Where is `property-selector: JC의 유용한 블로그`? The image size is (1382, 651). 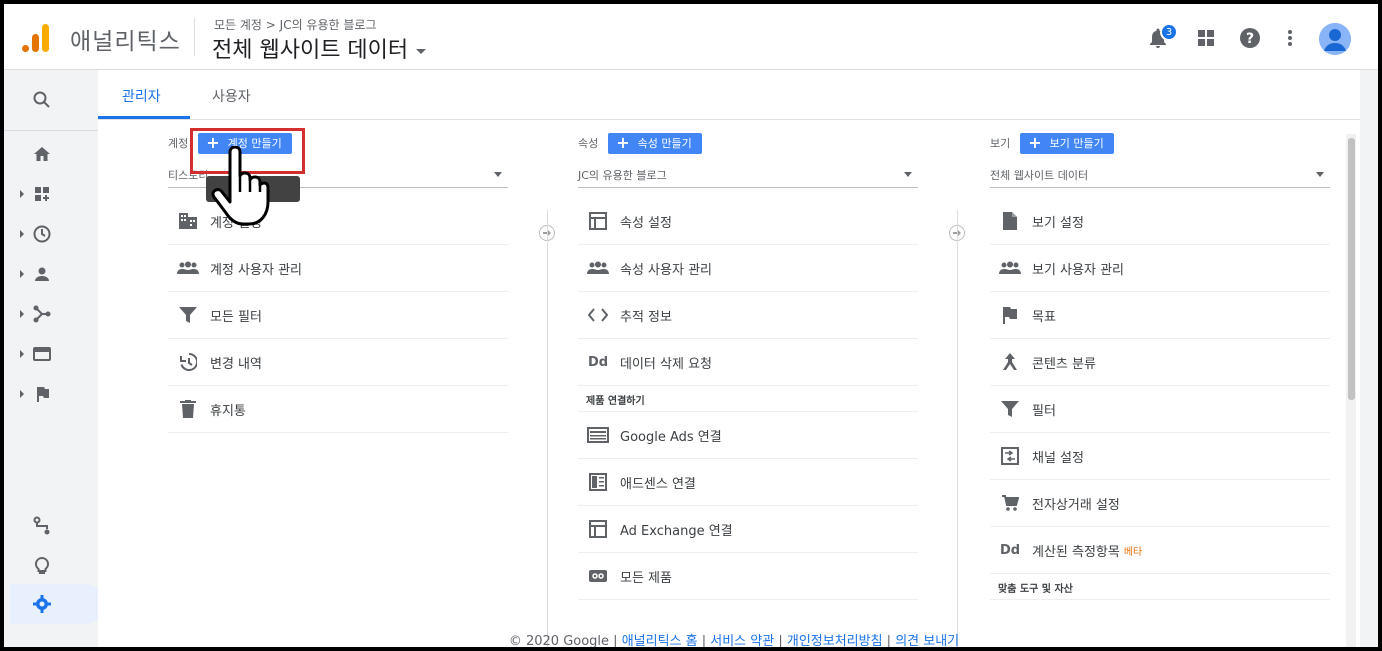
property-selector: JC의 유용한 블로그 is located at coordinates (748, 175).